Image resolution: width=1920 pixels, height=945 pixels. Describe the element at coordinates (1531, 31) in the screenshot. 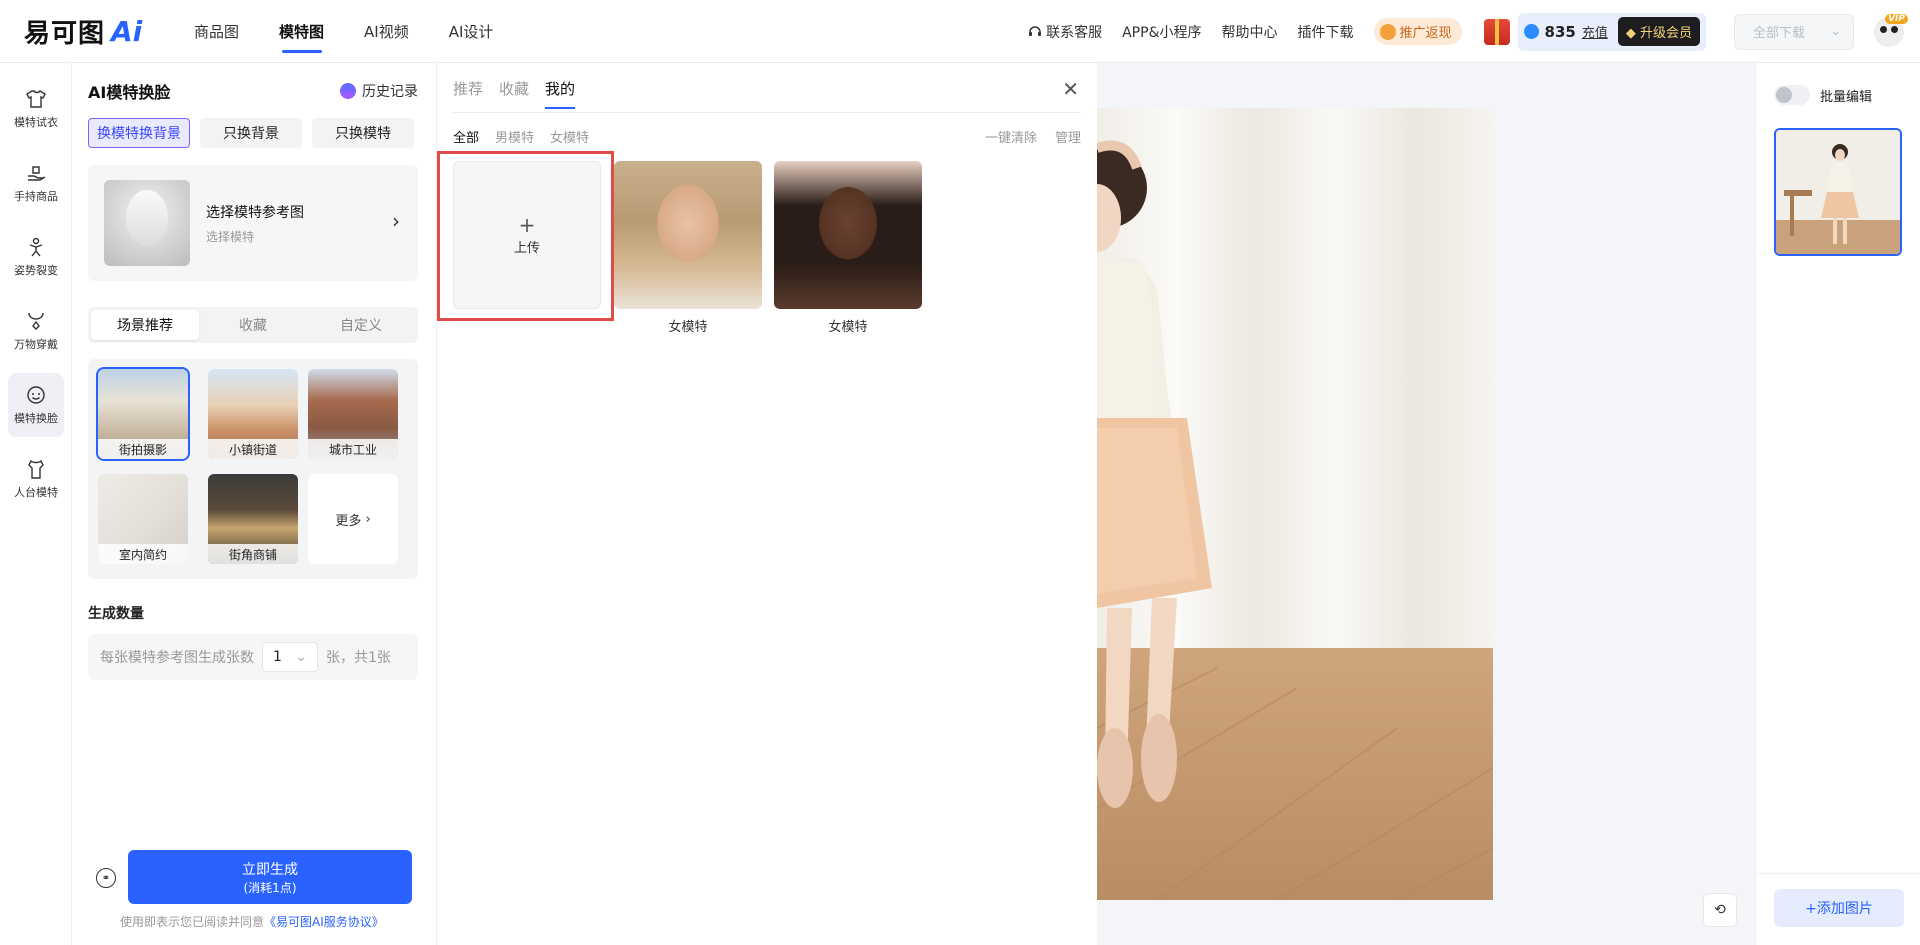

I see `credit-coin-icon` at that location.